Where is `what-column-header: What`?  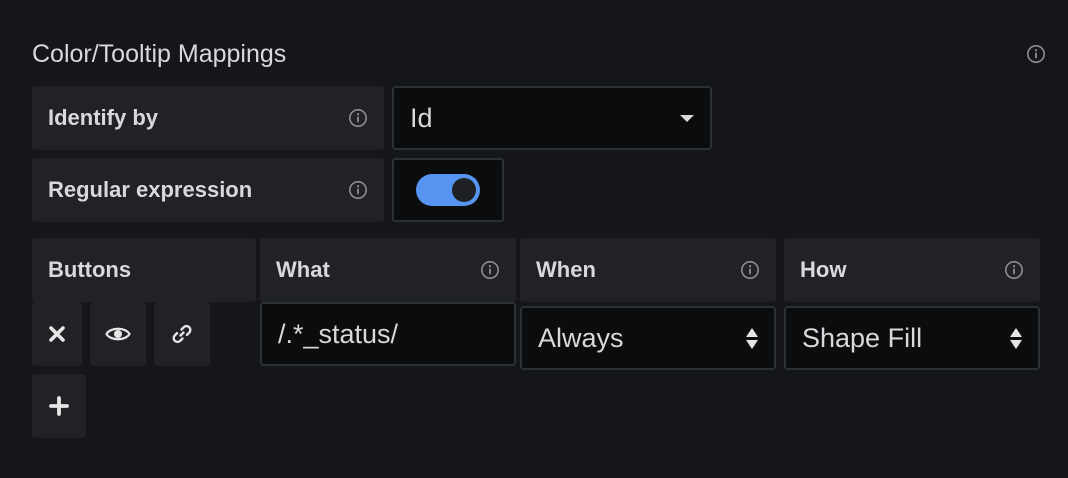 what-column-header: What is located at coordinates (388, 270).